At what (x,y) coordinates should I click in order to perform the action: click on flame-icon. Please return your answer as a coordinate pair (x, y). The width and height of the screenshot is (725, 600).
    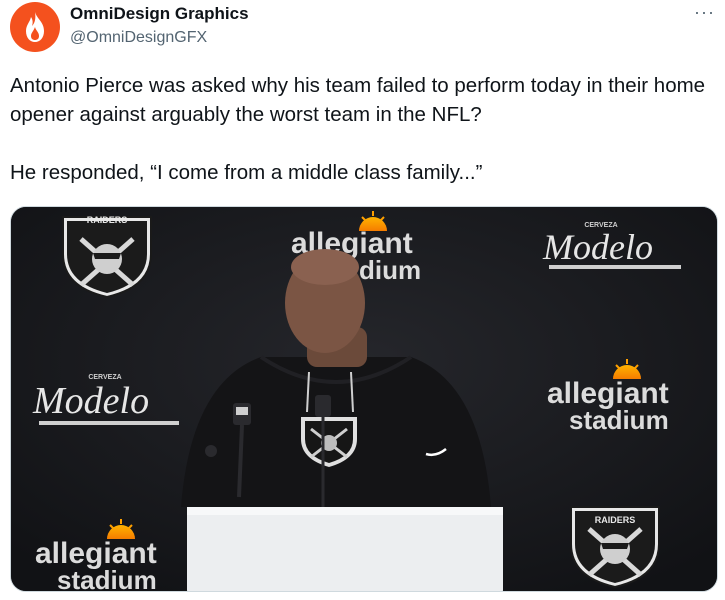
    Looking at the image, I should click on (35, 27).